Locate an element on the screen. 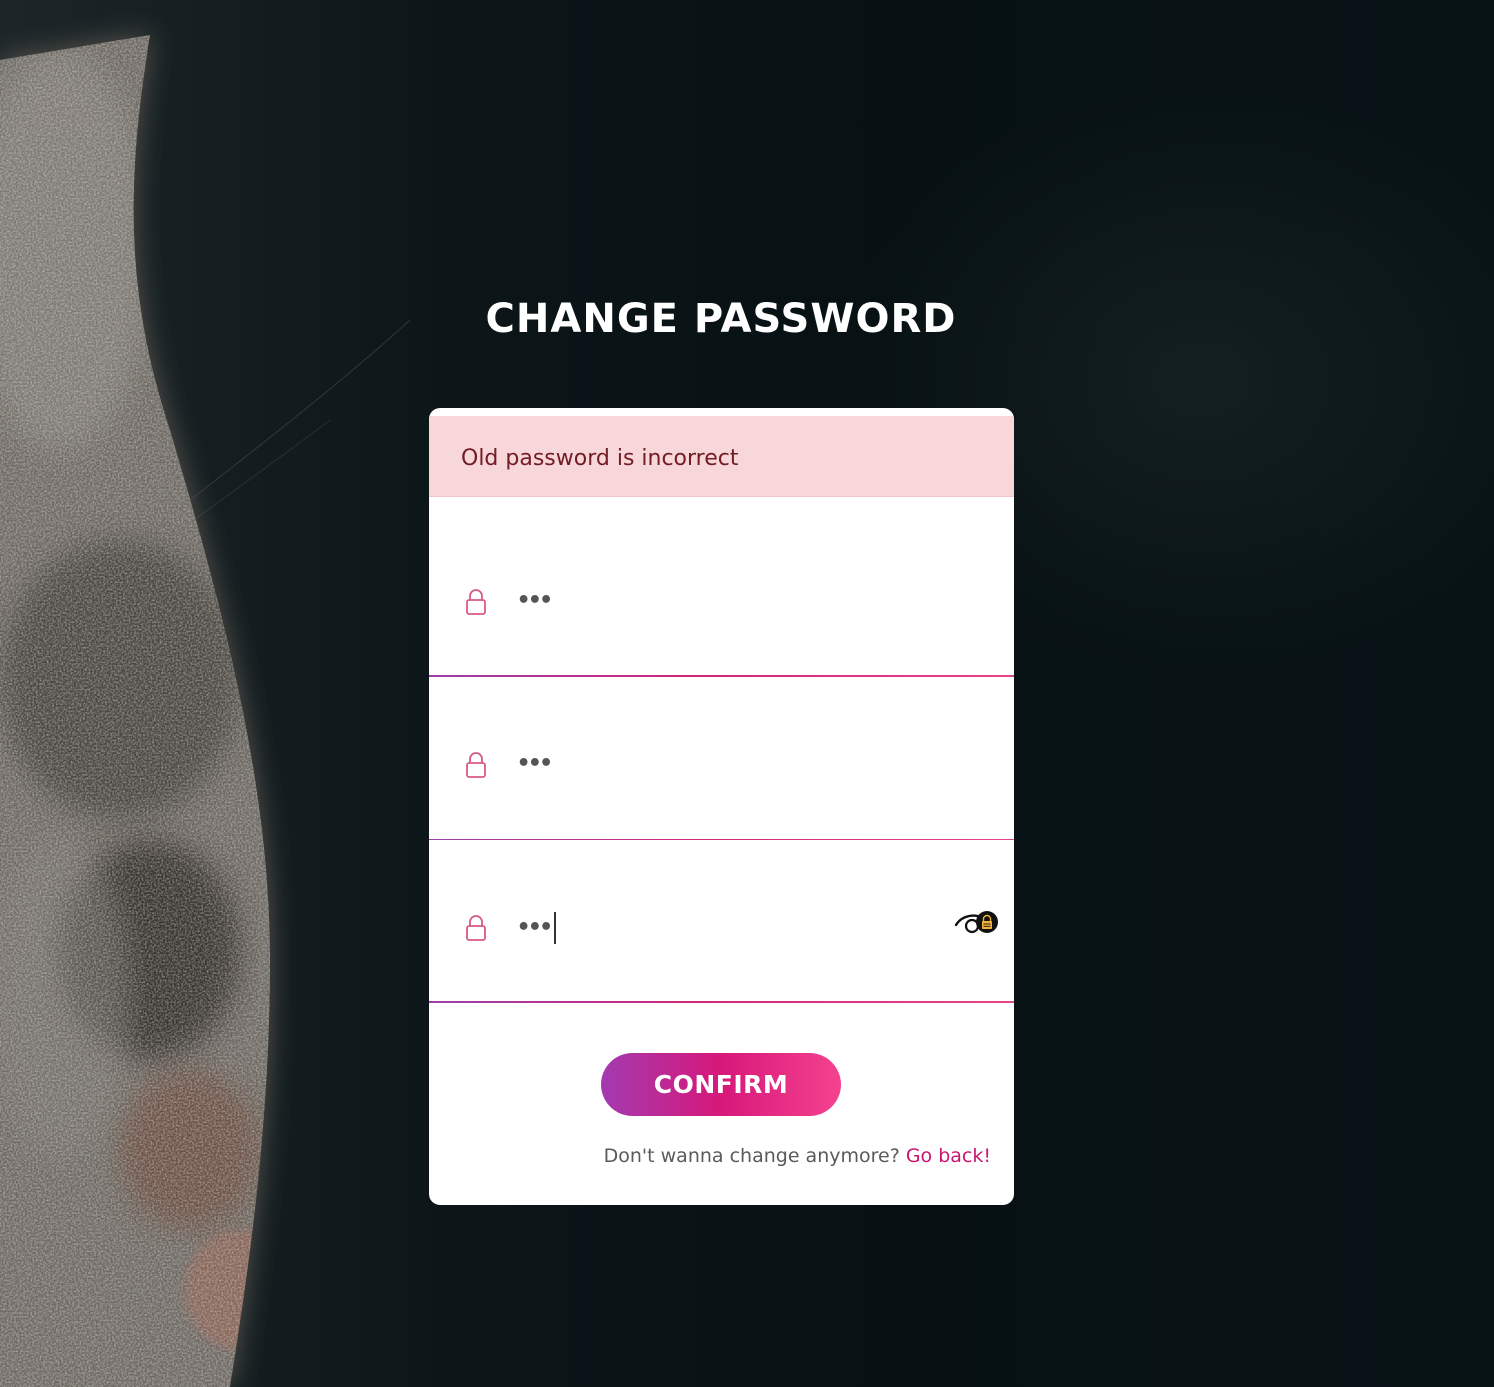  text-caret is located at coordinates (554, 928).